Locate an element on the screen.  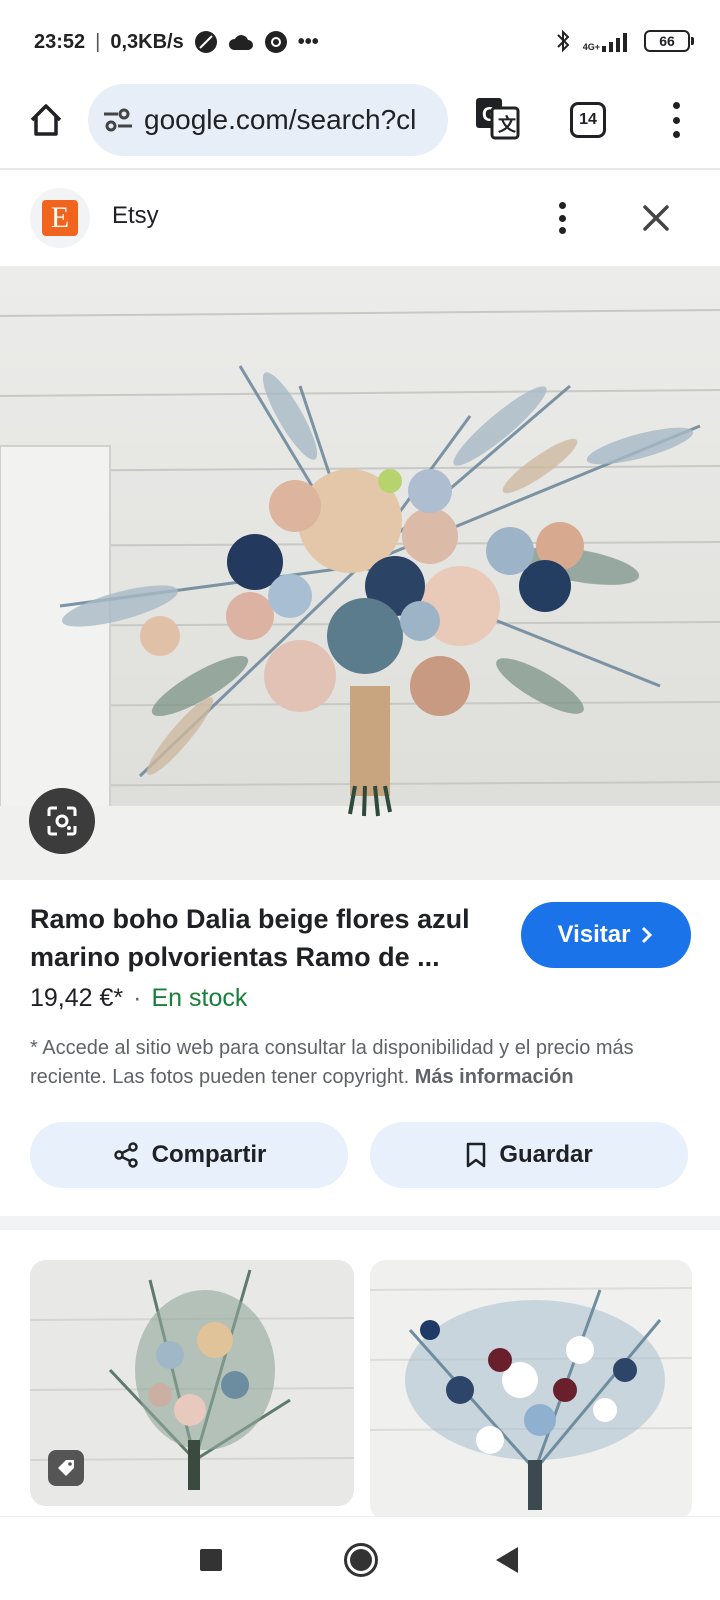
browser-toolbar: google.com/search?cl G文 14 is located at coordinates (360, 128).